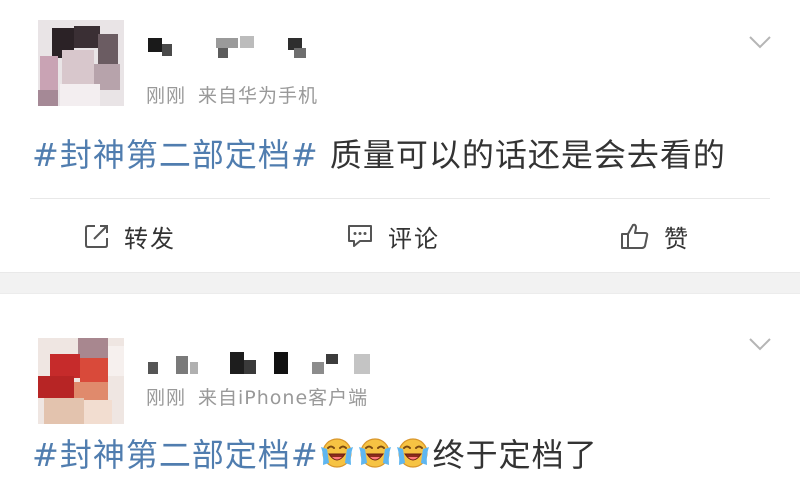  What do you see at coordinates (400, 283) in the screenshot?
I see `feed-separator` at bounding box center [400, 283].